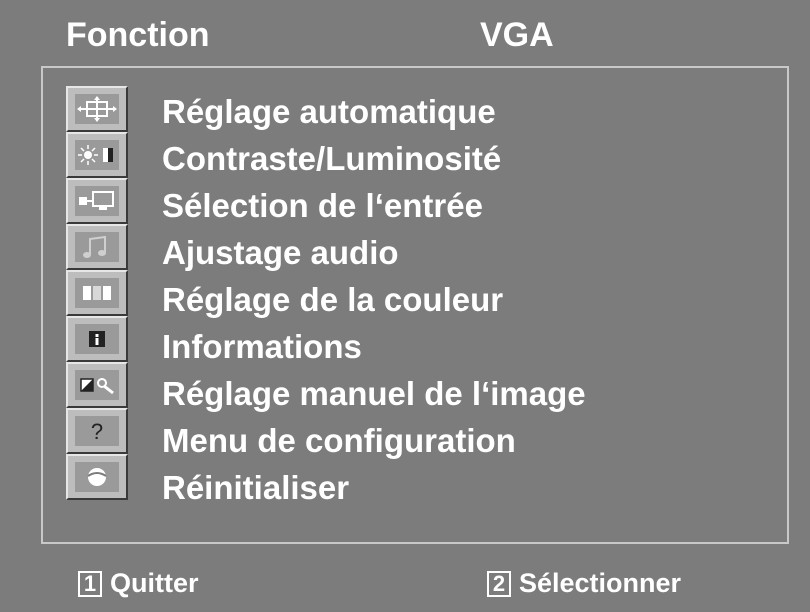  I want to click on menu-item-input-select: Sélection de l‘entrée, so click(374, 205).